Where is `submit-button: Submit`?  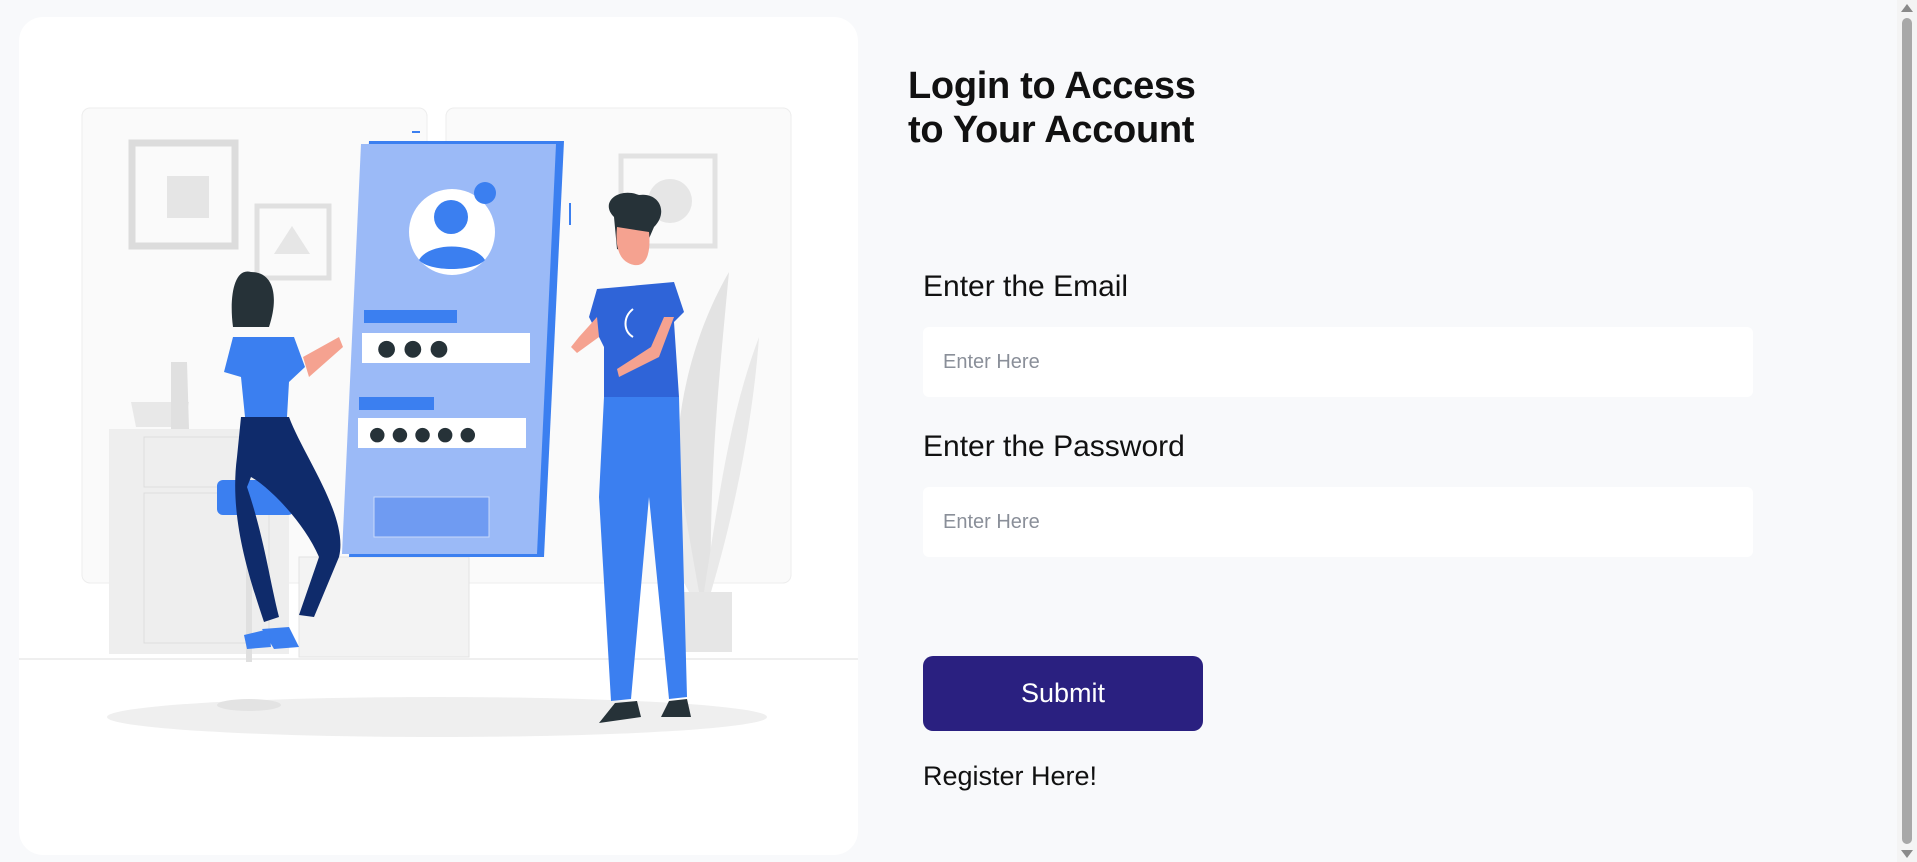
submit-button: Submit is located at coordinates (1063, 693).